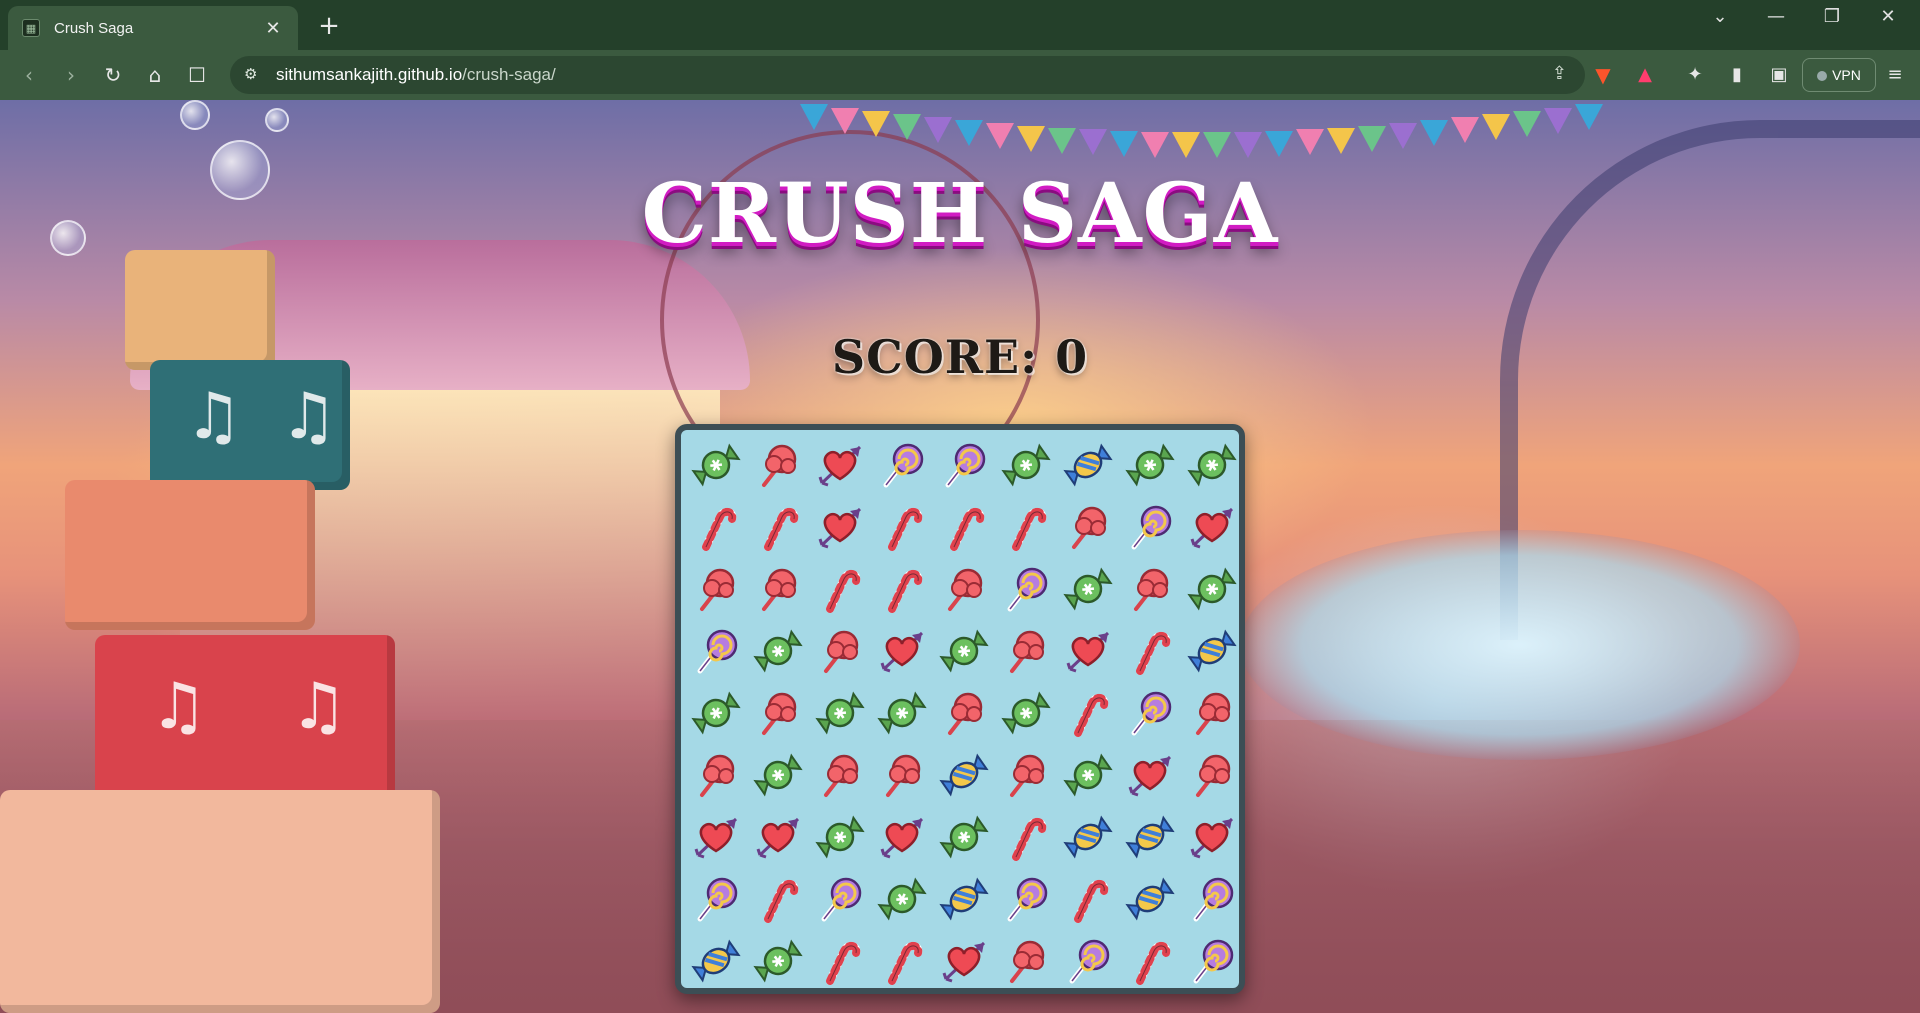  I want to click on new-tab-button: +, so click(329, 27).